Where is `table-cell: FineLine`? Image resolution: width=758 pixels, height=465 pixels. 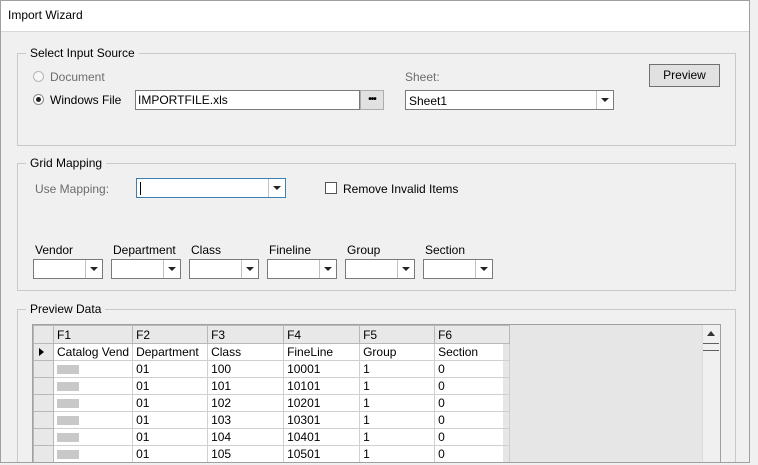 table-cell: FineLine is located at coordinates (322, 352).